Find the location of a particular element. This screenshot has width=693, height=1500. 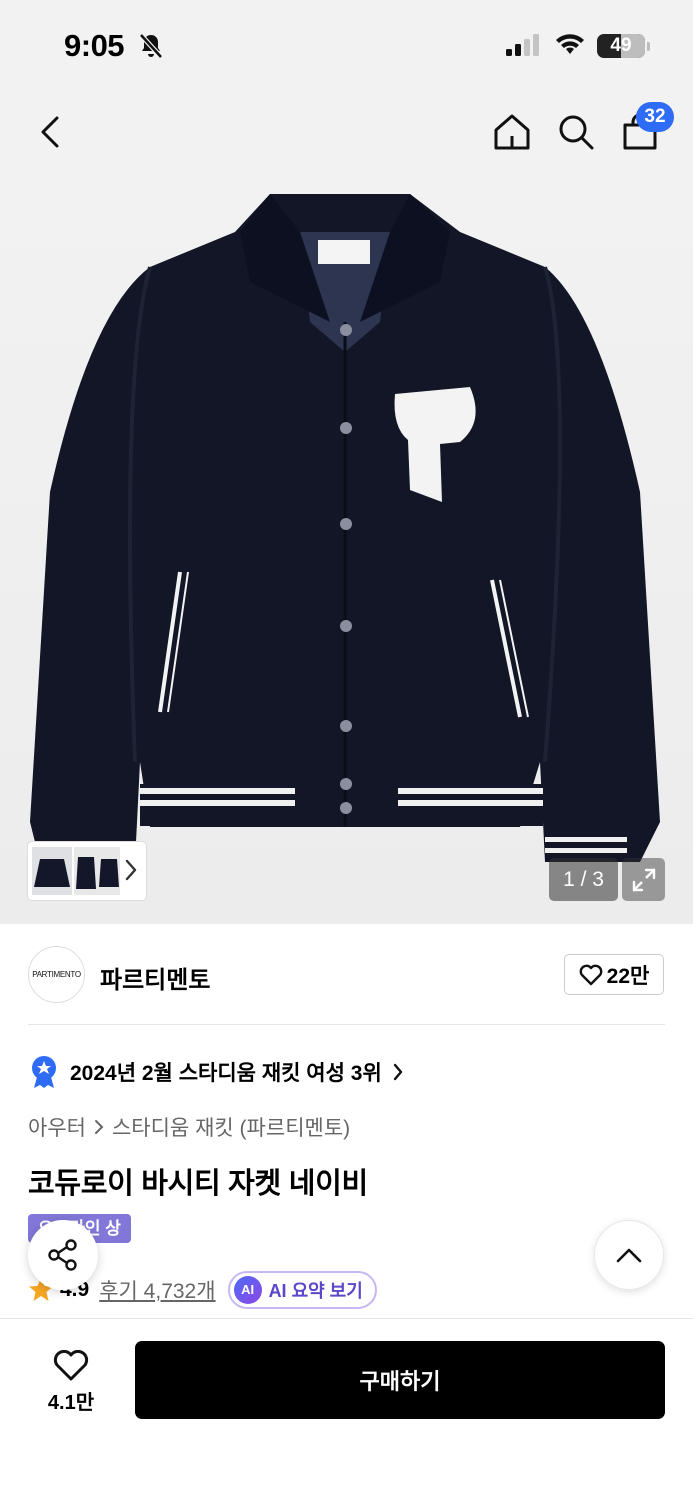

share-icon is located at coordinates (62, 1255).